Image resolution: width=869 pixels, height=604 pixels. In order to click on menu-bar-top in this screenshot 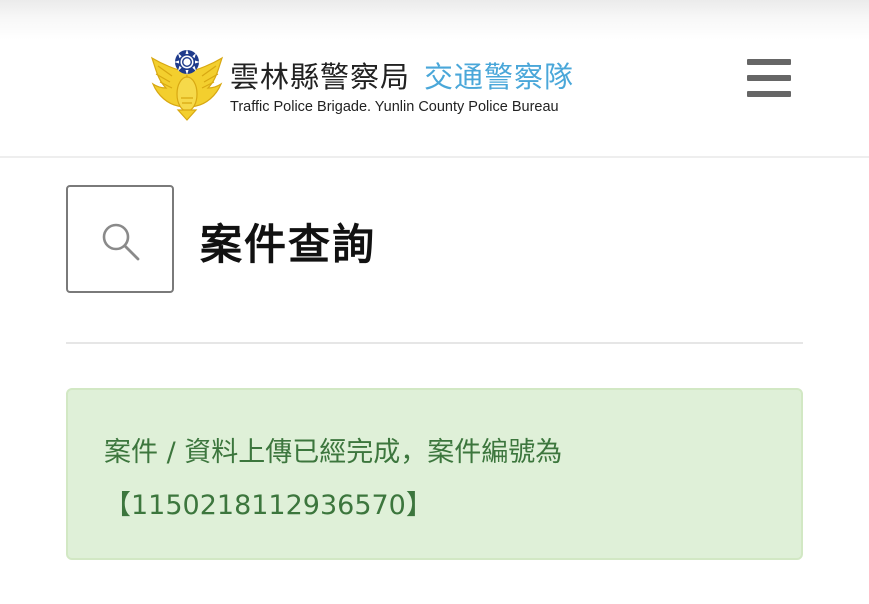, I will do `click(769, 62)`.